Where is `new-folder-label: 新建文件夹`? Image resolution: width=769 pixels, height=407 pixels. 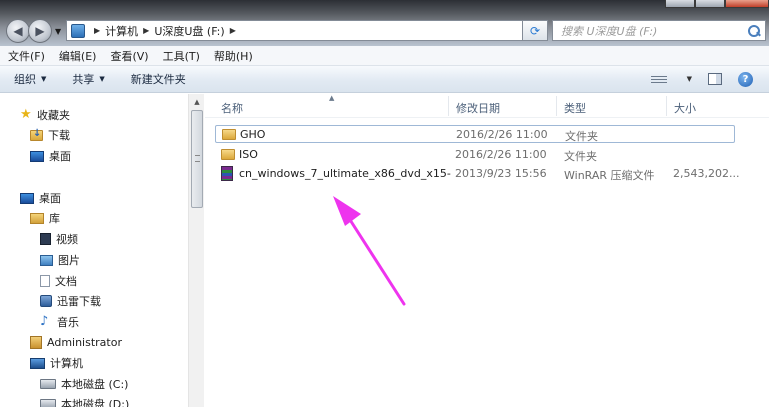
new-folder-label: 新建文件夹 is located at coordinates (158, 79).